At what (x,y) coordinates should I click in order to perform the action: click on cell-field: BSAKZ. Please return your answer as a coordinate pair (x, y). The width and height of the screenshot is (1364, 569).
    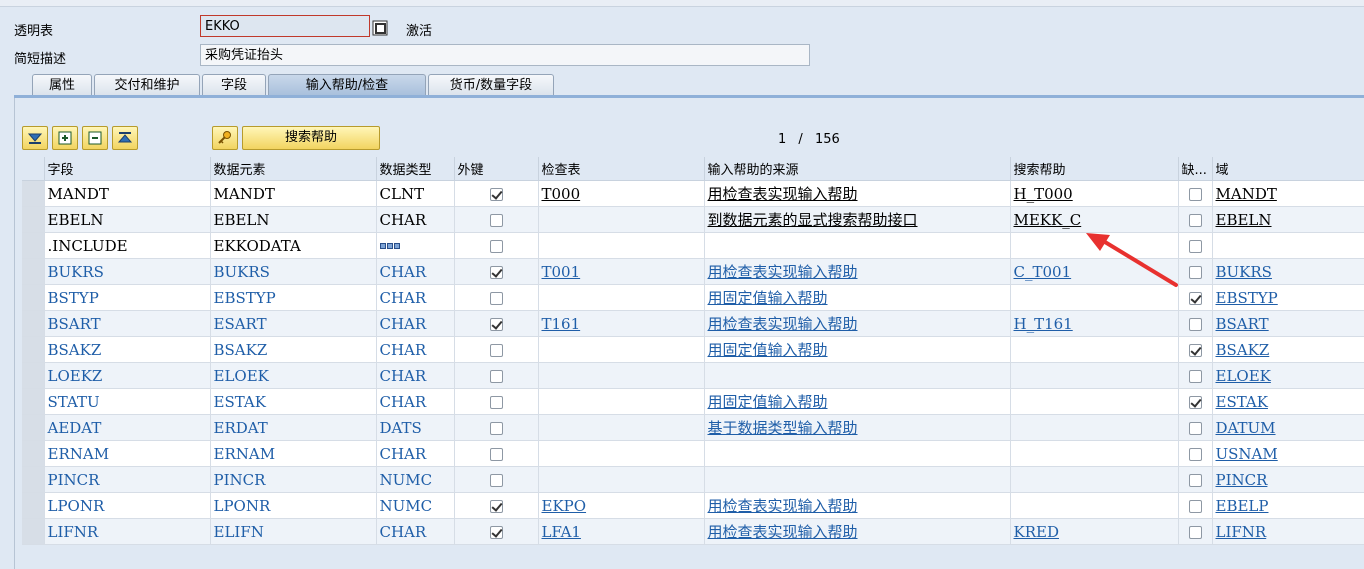
    Looking at the image, I should click on (127, 349).